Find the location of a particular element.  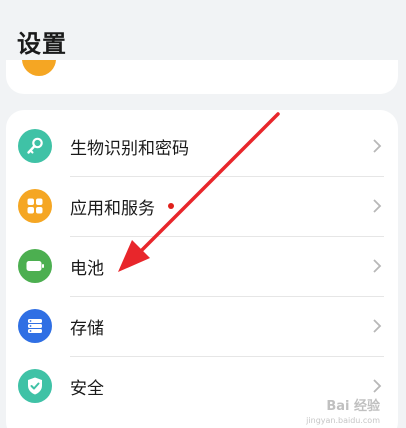

settings-item-apps-services: 应用和服务 is located at coordinates (202, 206).